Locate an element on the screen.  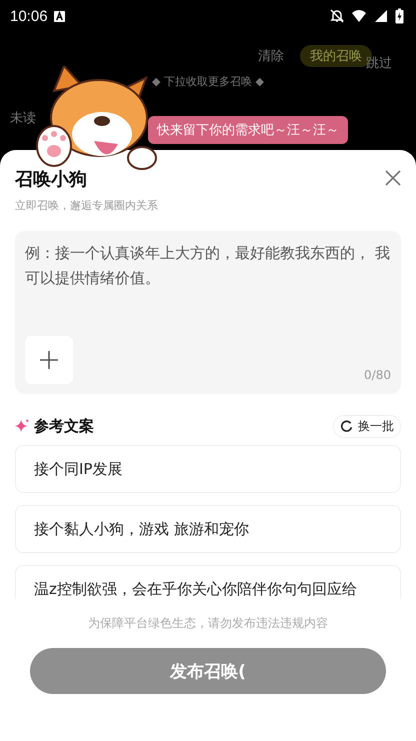
clear-button: 清除 is located at coordinates (271, 56).